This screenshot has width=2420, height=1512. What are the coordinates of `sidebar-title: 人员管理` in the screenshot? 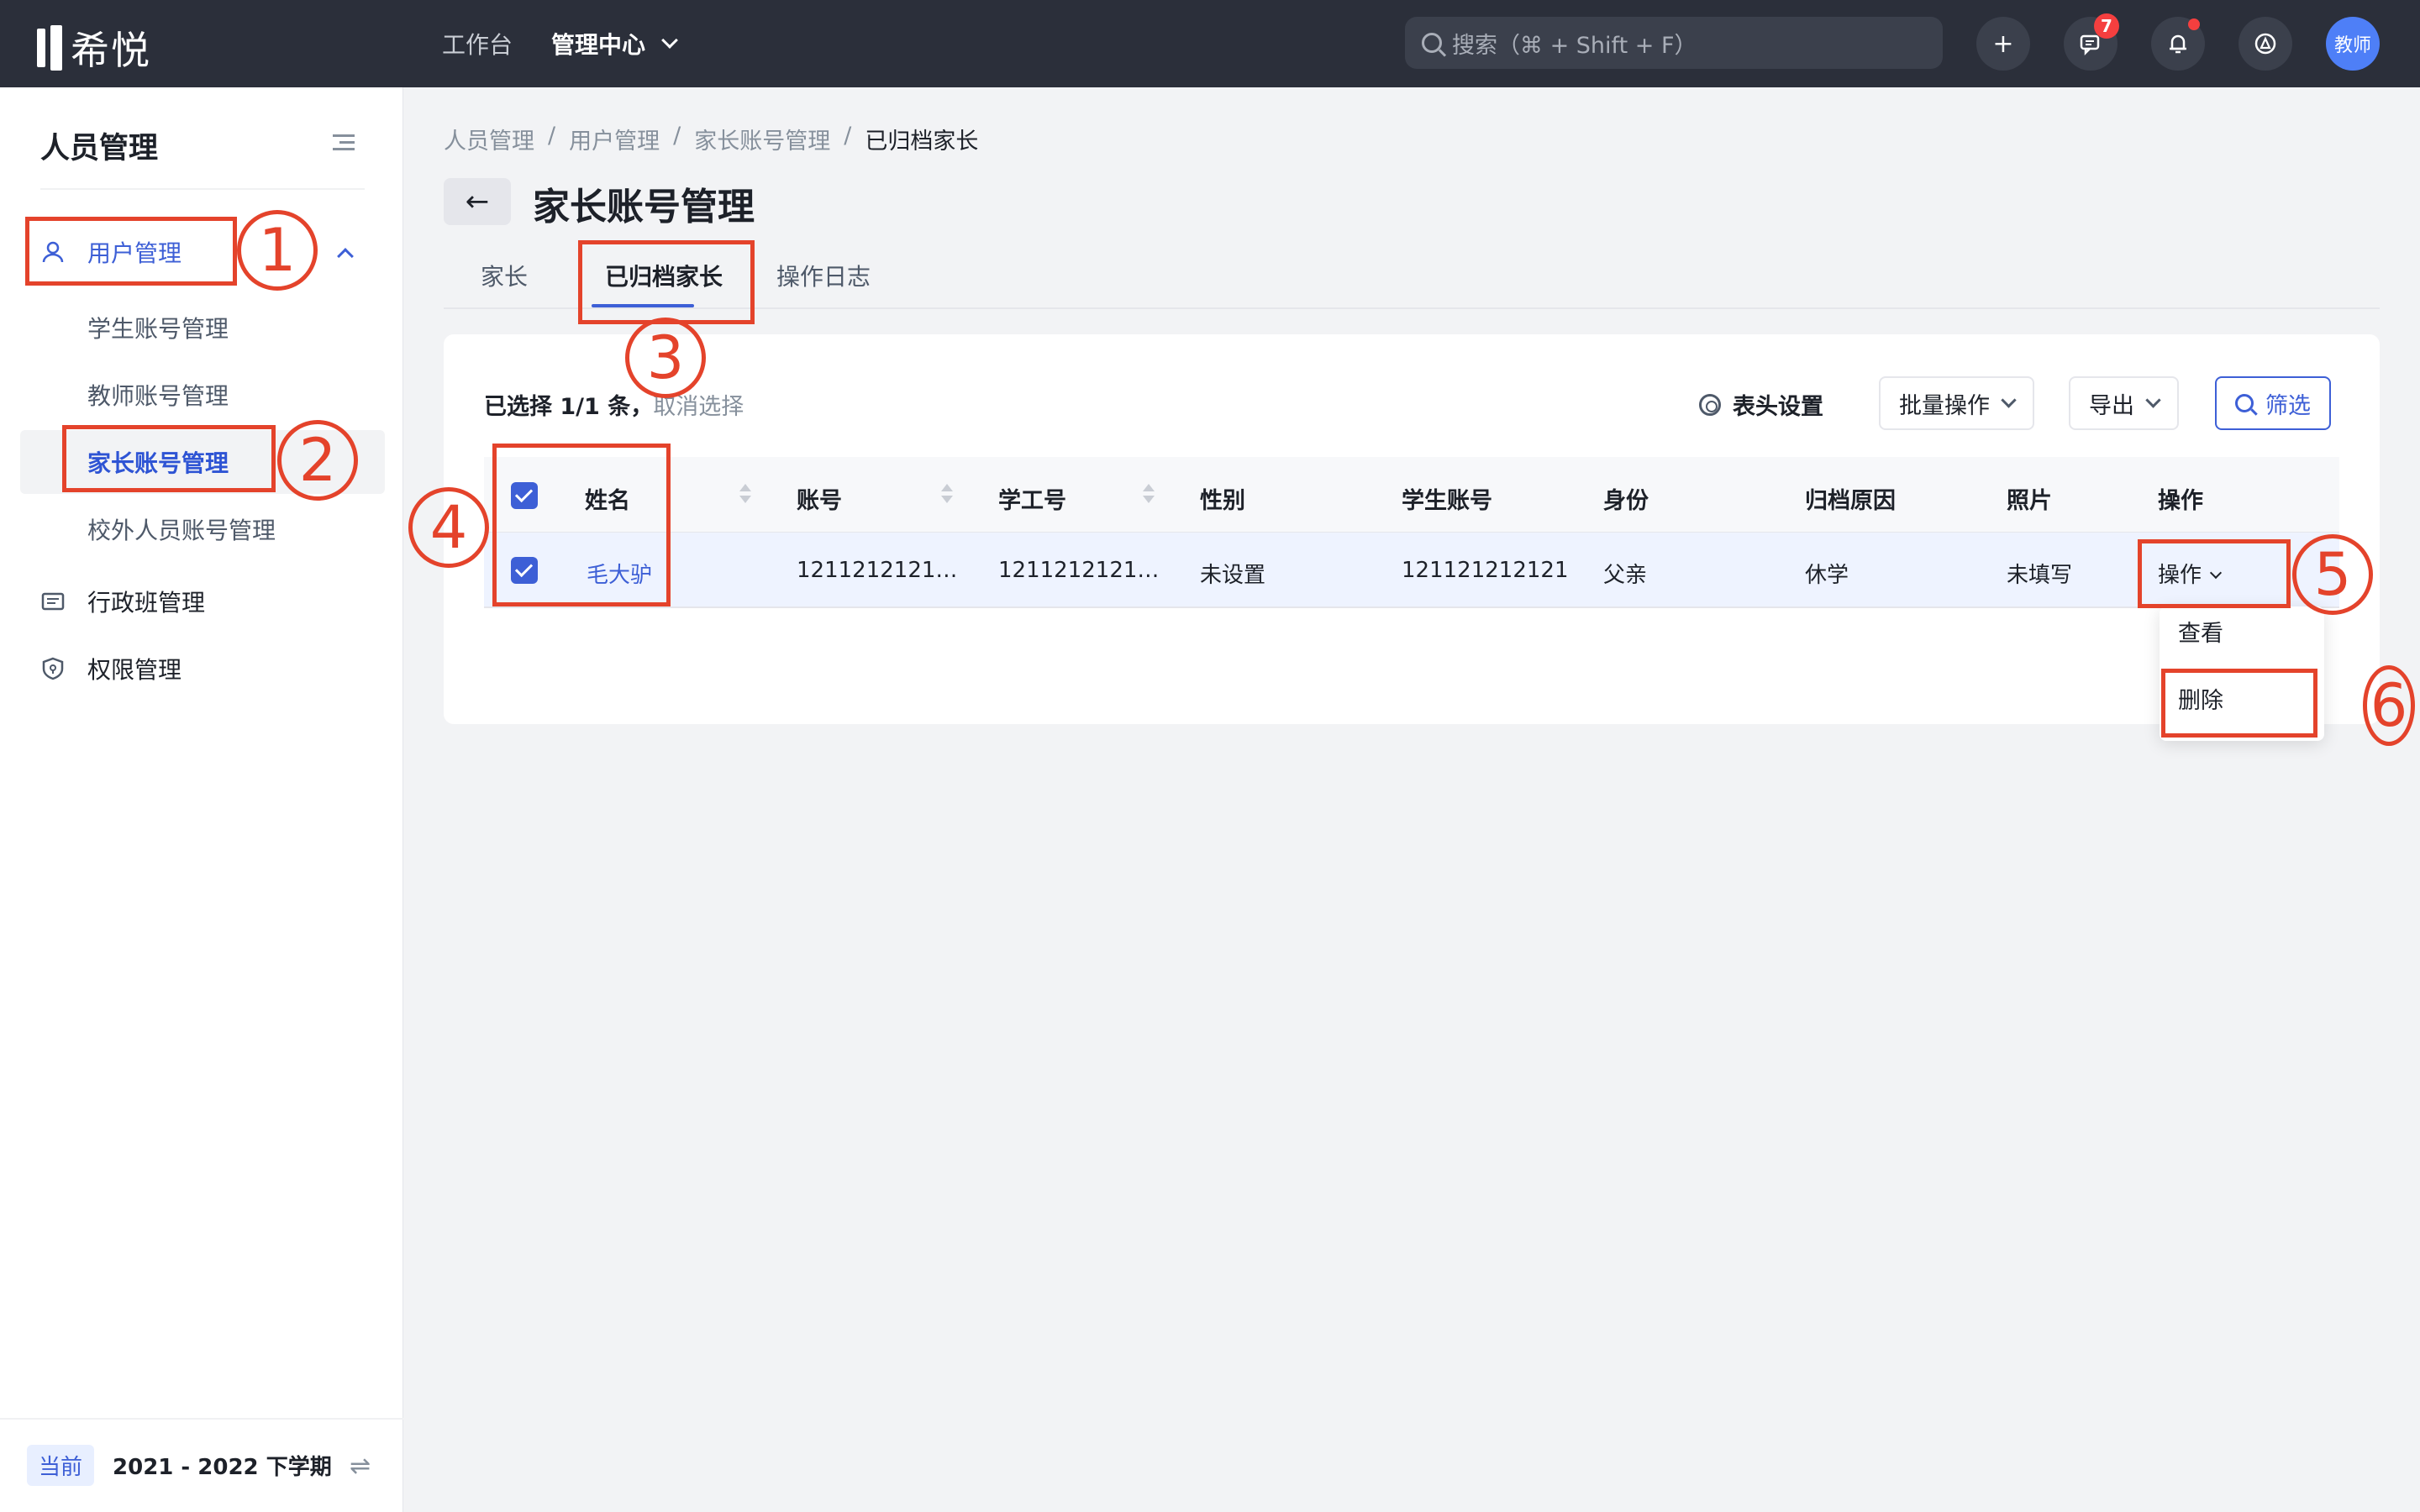 It's located at (99, 148).